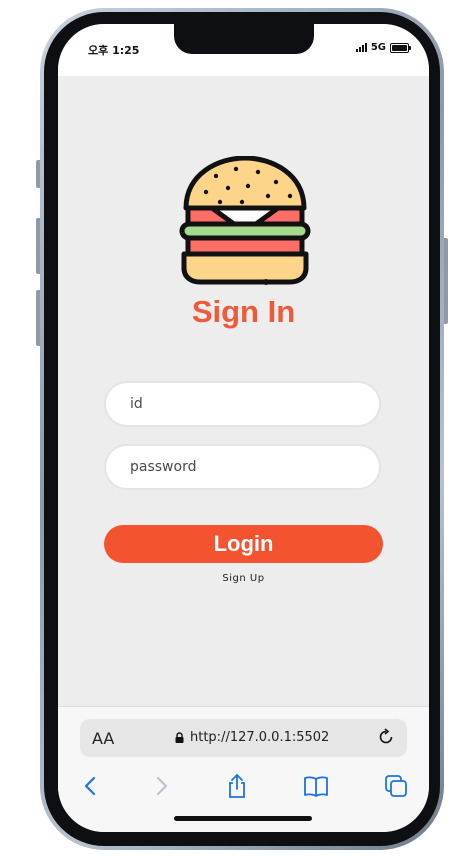  What do you see at coordinates (242, 467) in the screenshot?
I see `password-input` at bounding box center [242, 467].